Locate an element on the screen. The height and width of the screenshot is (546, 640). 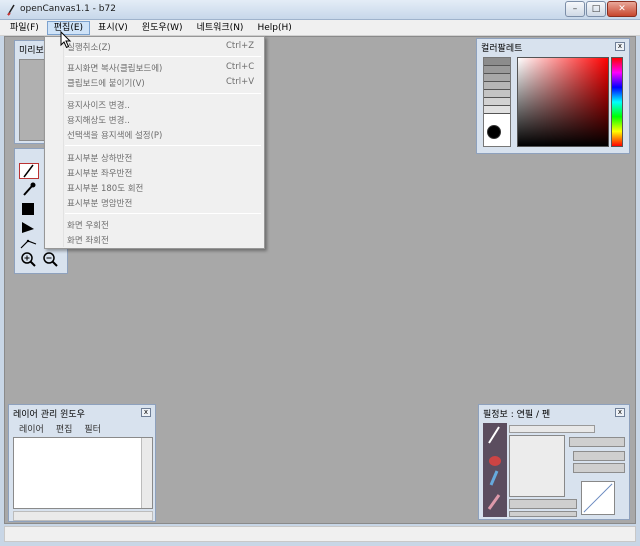
menu-item-invert: 표시부분 명암반전 is located at coordinates (99, 203).